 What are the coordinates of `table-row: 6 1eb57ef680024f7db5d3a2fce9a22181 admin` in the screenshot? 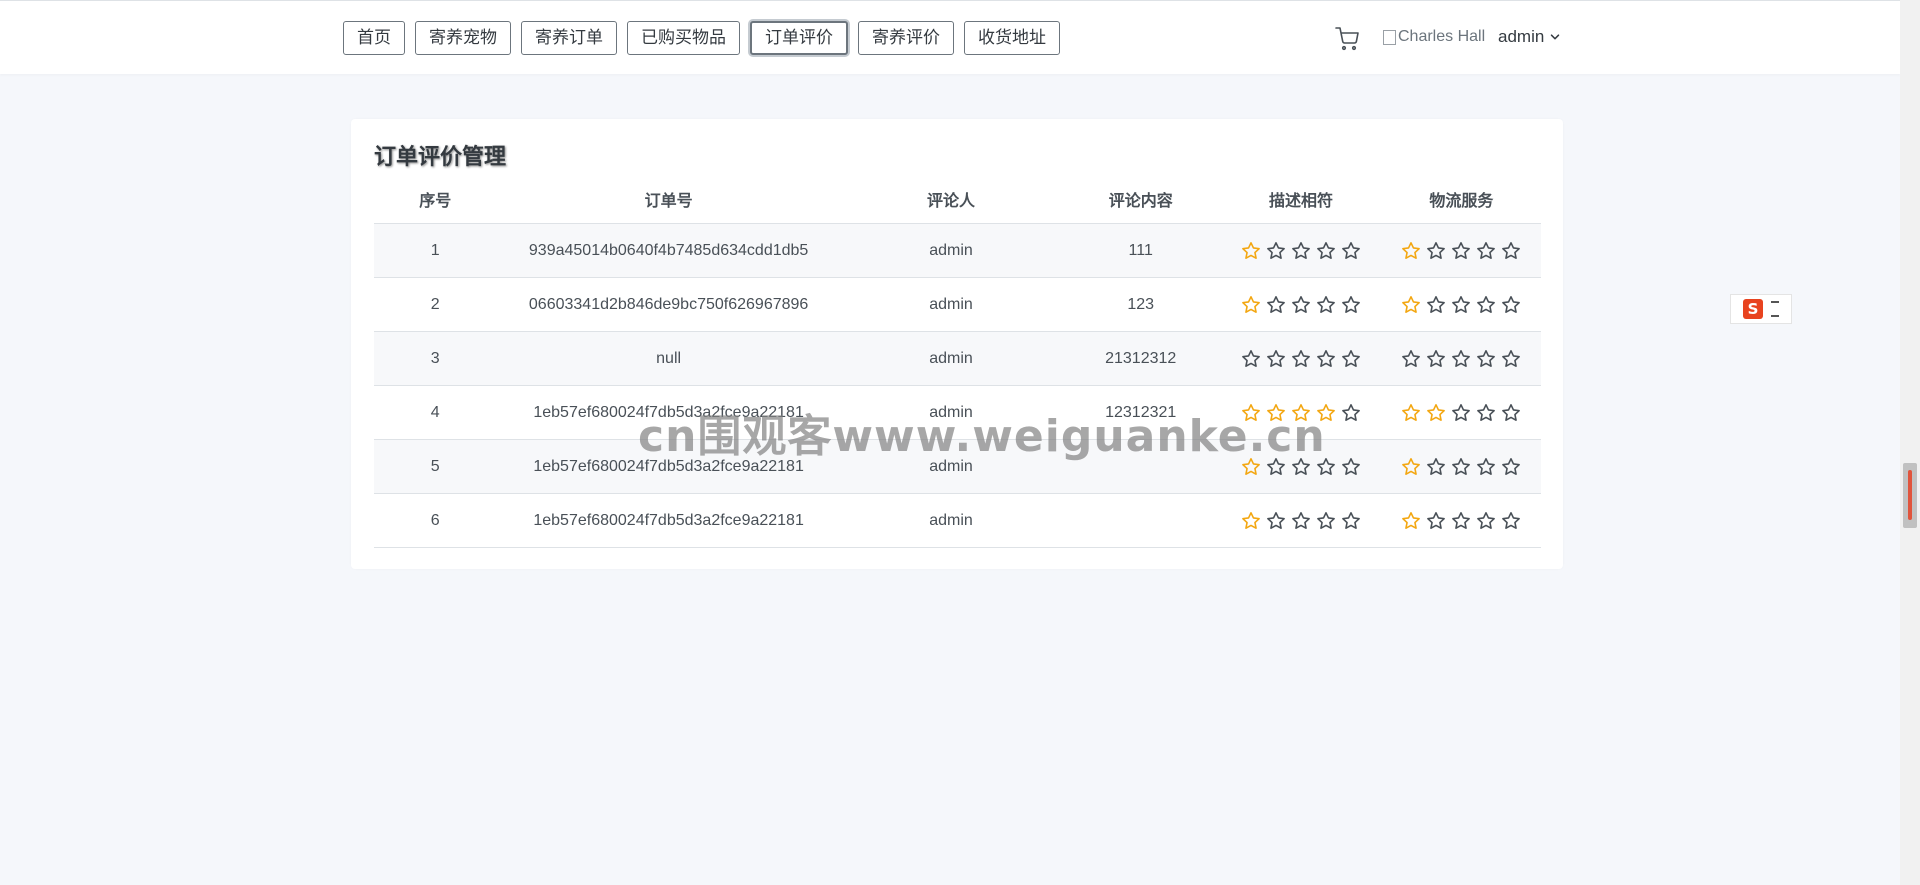 It's located at (957, 520).